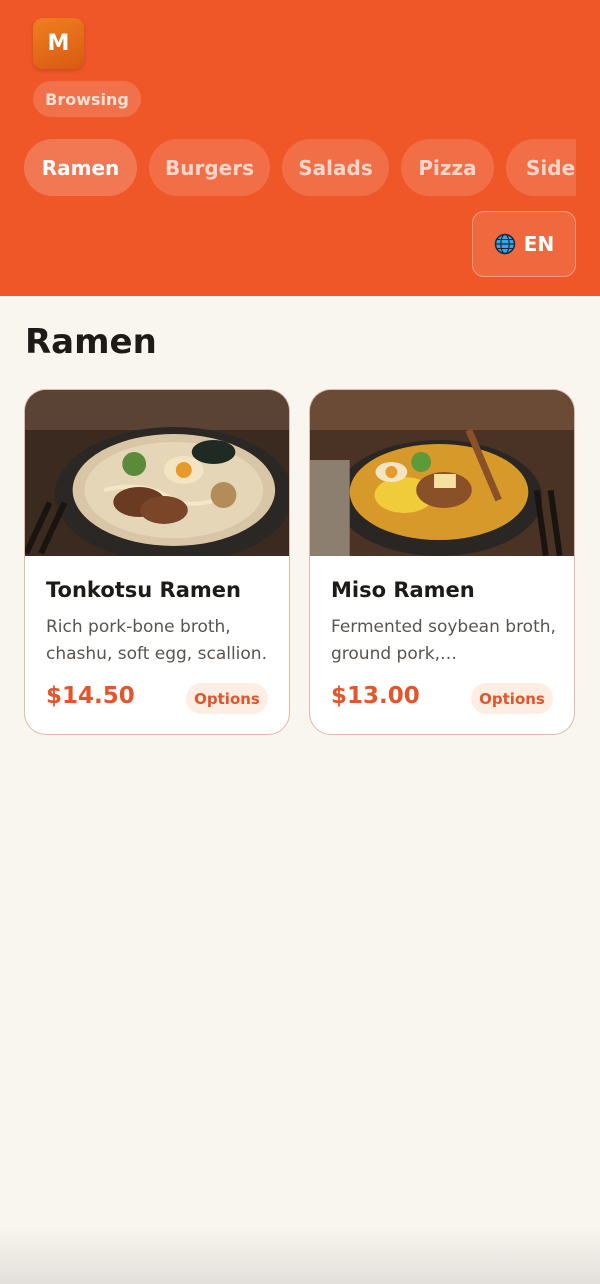 The height and width of the screenshot is (1284, 600). What do you see at coordinates (505, 244) in the screenshot?
I see `globe-icon` at bounding box center [505, 244].